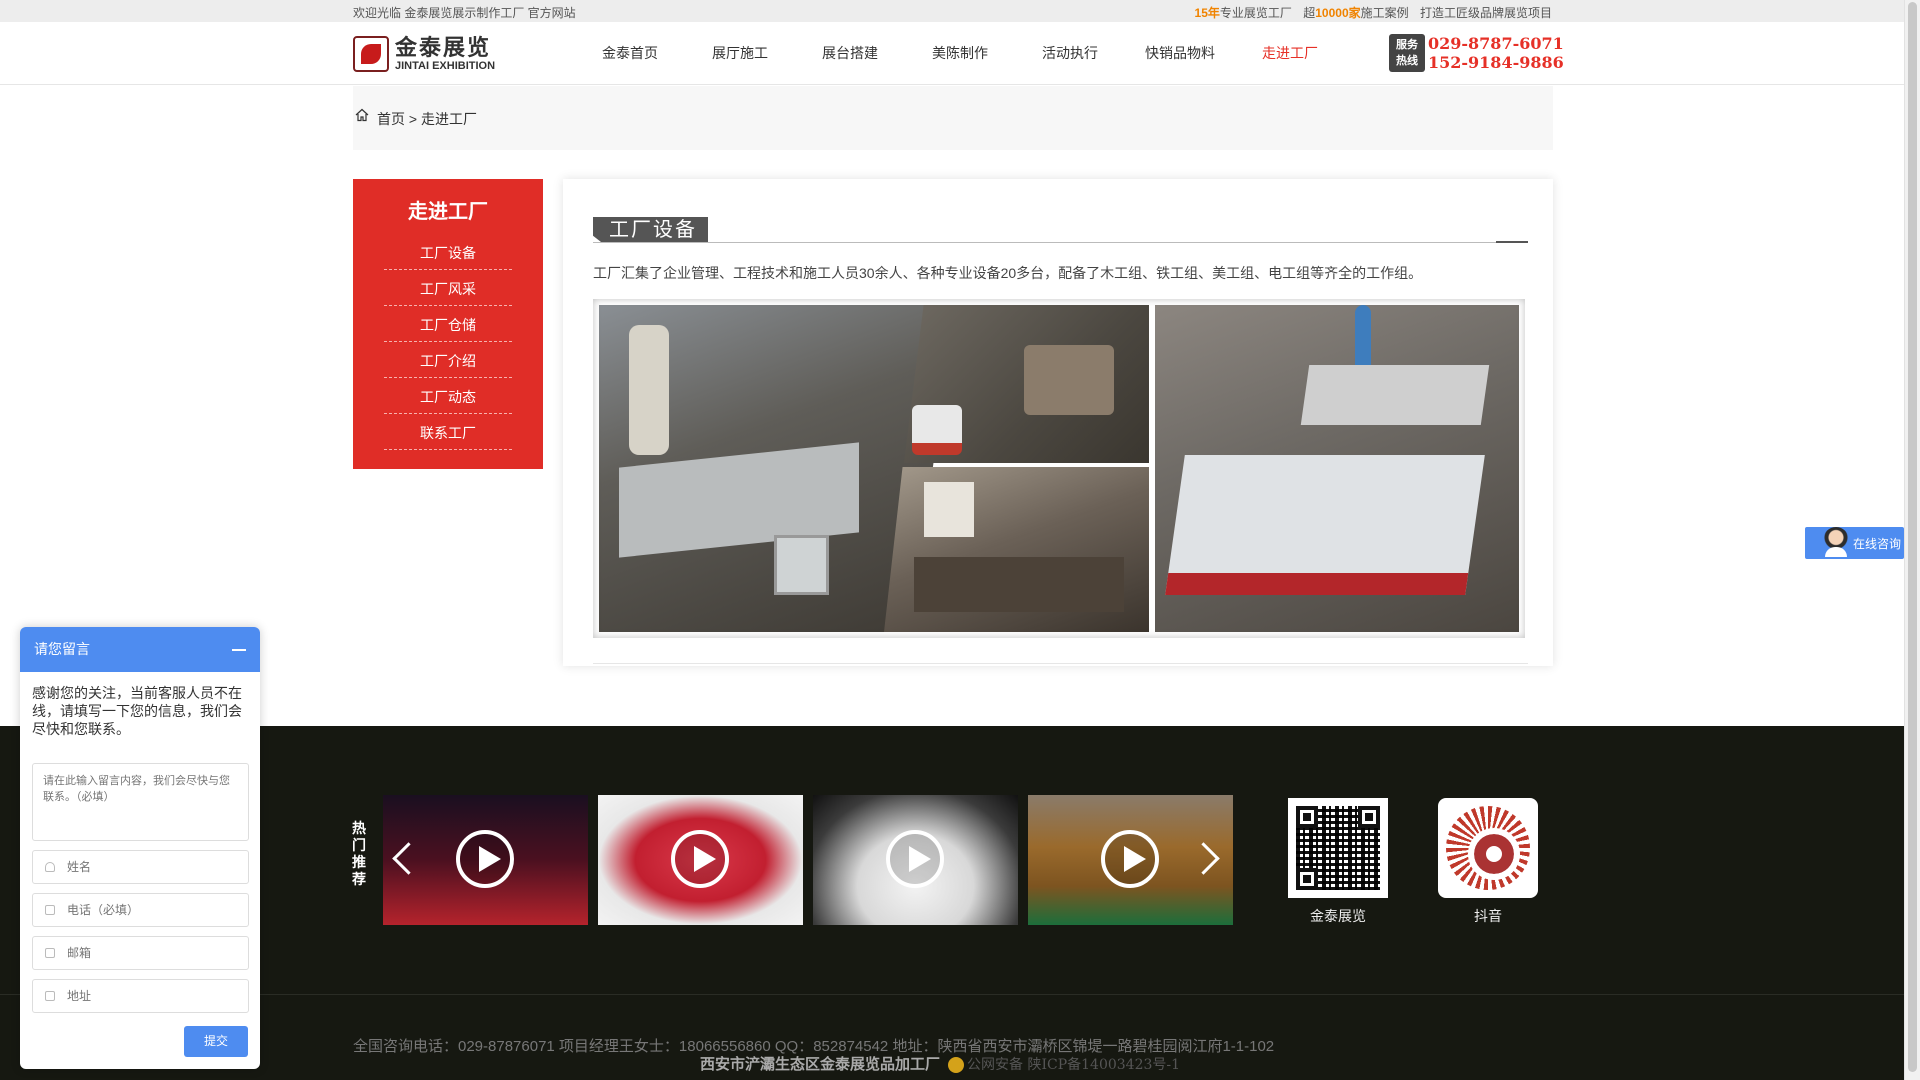 This screenshot has width=1920, height=1080. What do you see at coordinates (50, 910) in the screenshot?
I see `phone-icon` at bounding box center [50, 910].